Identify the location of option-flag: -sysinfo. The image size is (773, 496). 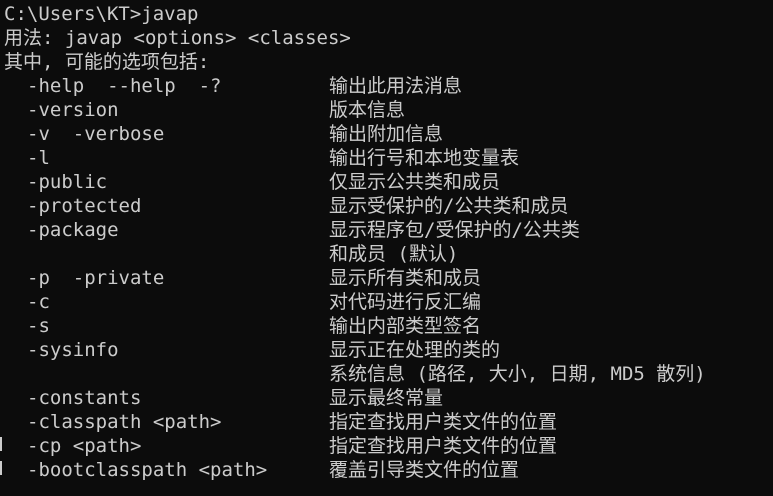
(73, 350).